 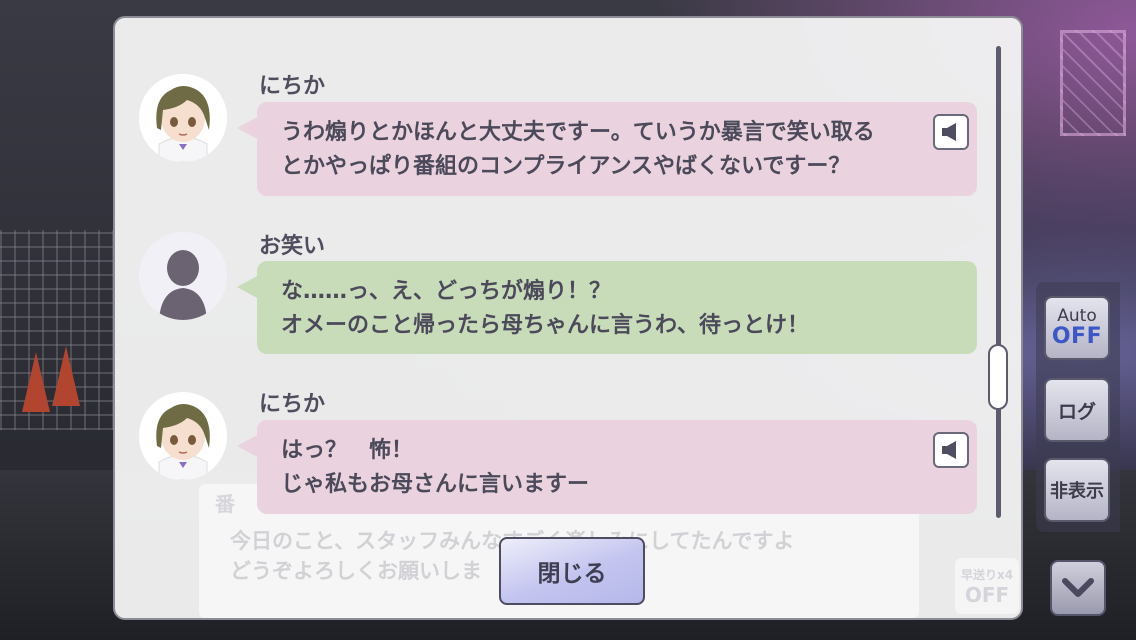 I want to click on close-button: 閉じる, so click(x=572, y=571).